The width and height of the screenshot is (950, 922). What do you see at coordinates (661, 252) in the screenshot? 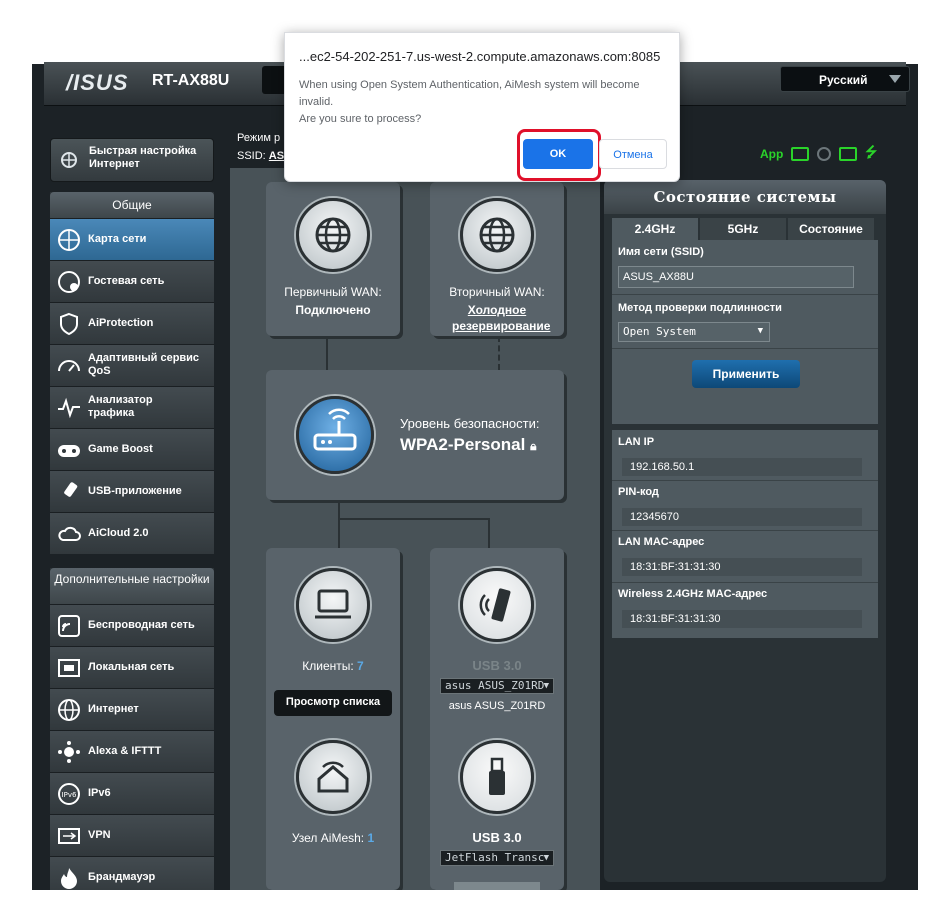
I see `ssid-label: Имя сети (SSID)` at bounding box center [661, 252].